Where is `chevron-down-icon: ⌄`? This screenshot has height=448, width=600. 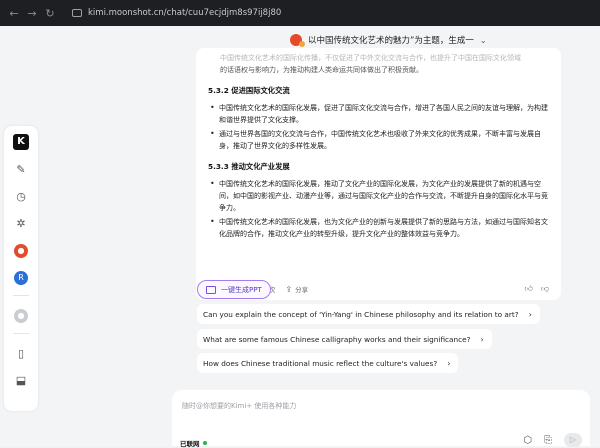 chevron-down-icon: ⌄ is located at coordinates (483, 40).